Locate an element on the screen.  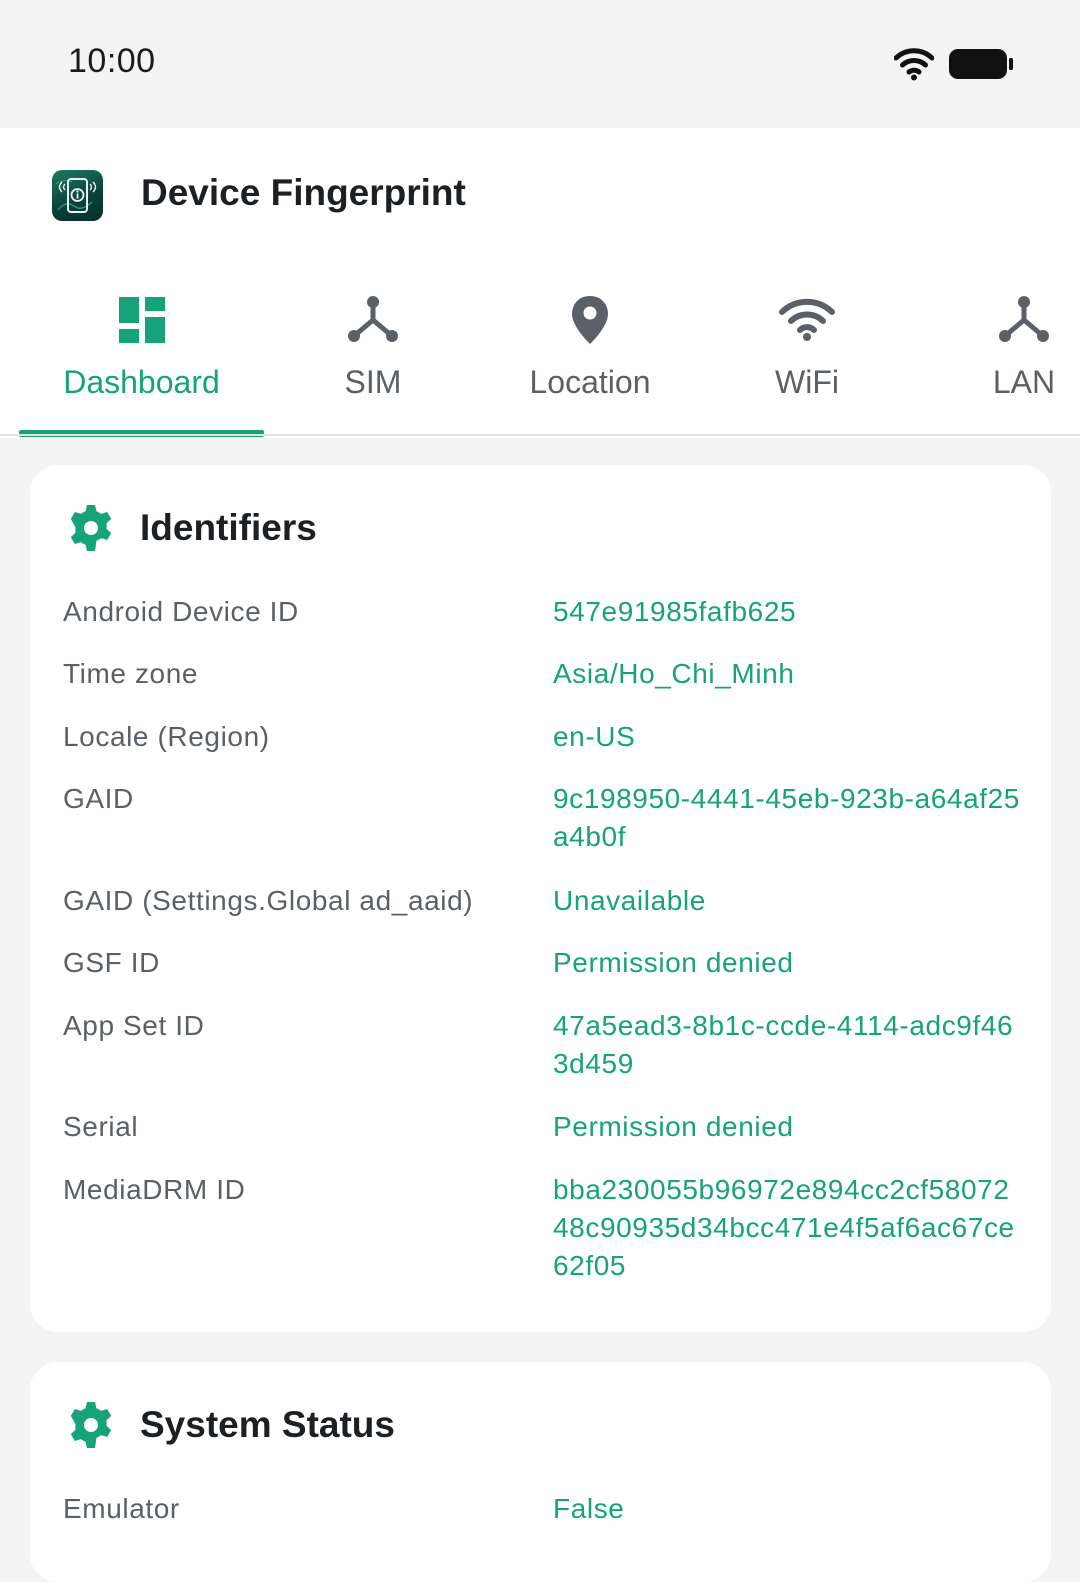
tab-label: Location is located at coordinates (590, 382).